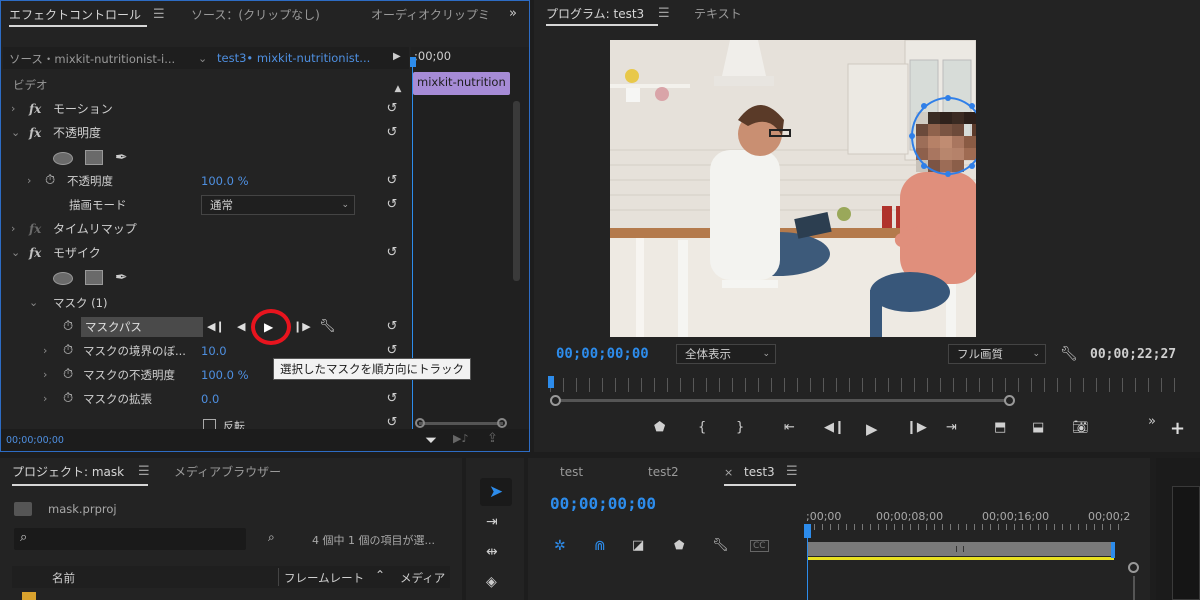 This screenshot has height=600, width=1200. What do you see at coordinates (638, 545) in the screenshot?
I see `insert-overwrite-icon: ◪` at bounding box center [638, 545].